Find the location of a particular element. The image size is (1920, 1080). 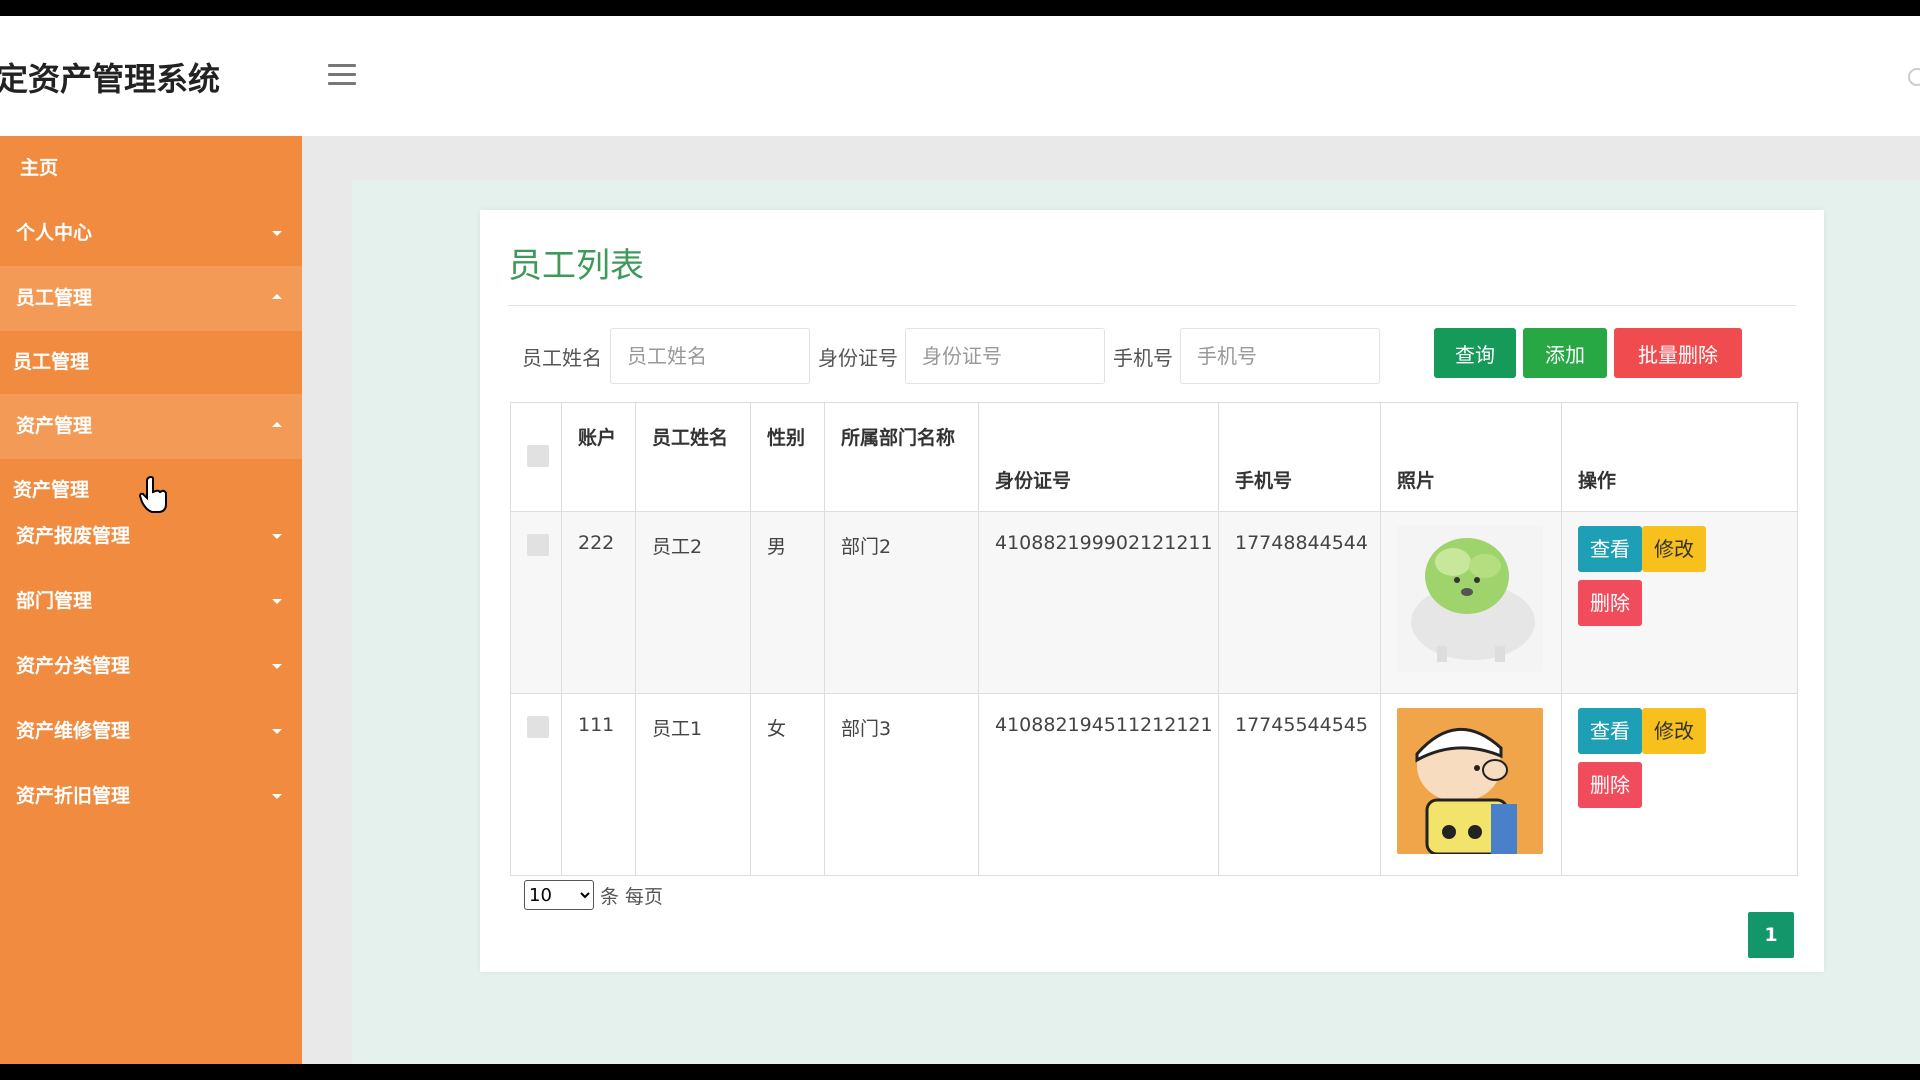

account-cell: 111 is located at coordinates (598, 784).